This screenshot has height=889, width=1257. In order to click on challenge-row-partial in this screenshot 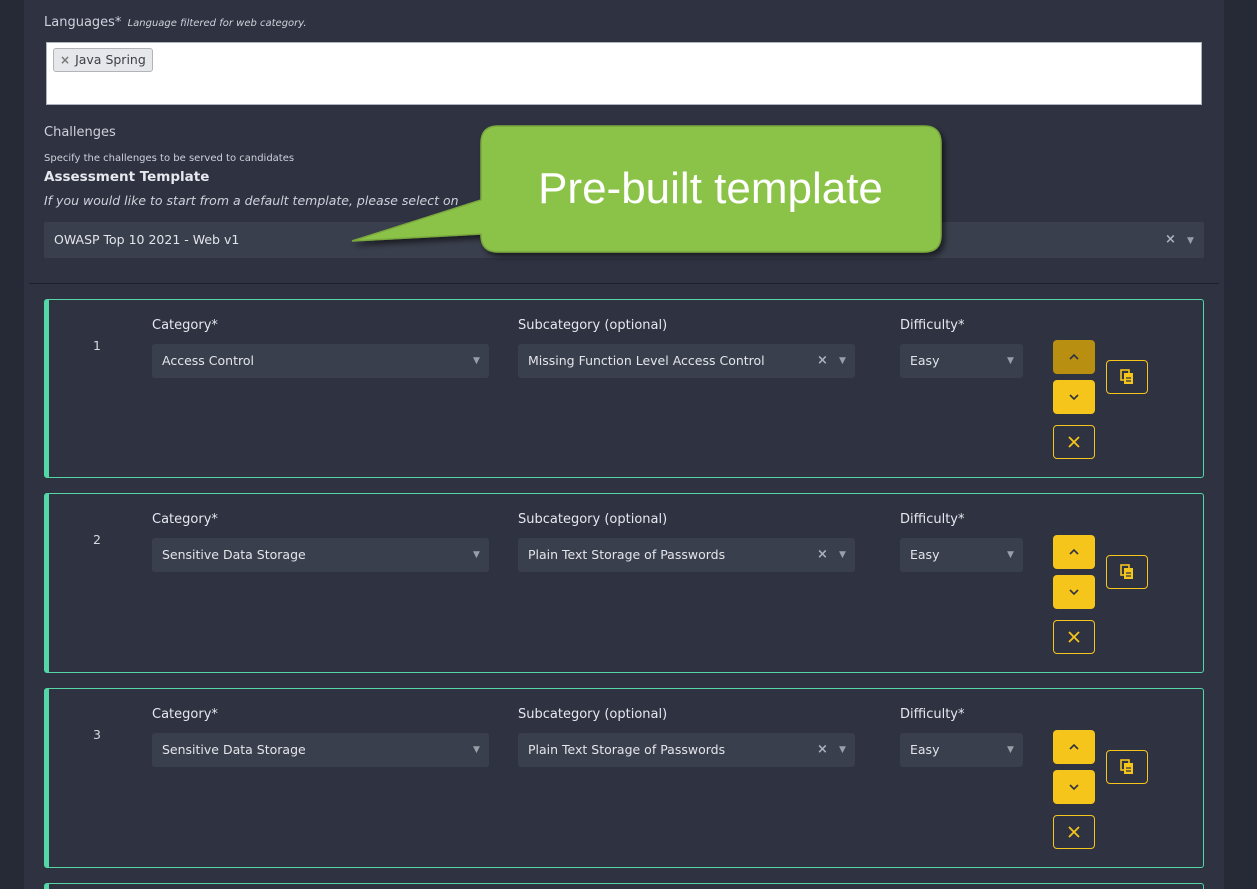, I will do `click(624, 886)`.